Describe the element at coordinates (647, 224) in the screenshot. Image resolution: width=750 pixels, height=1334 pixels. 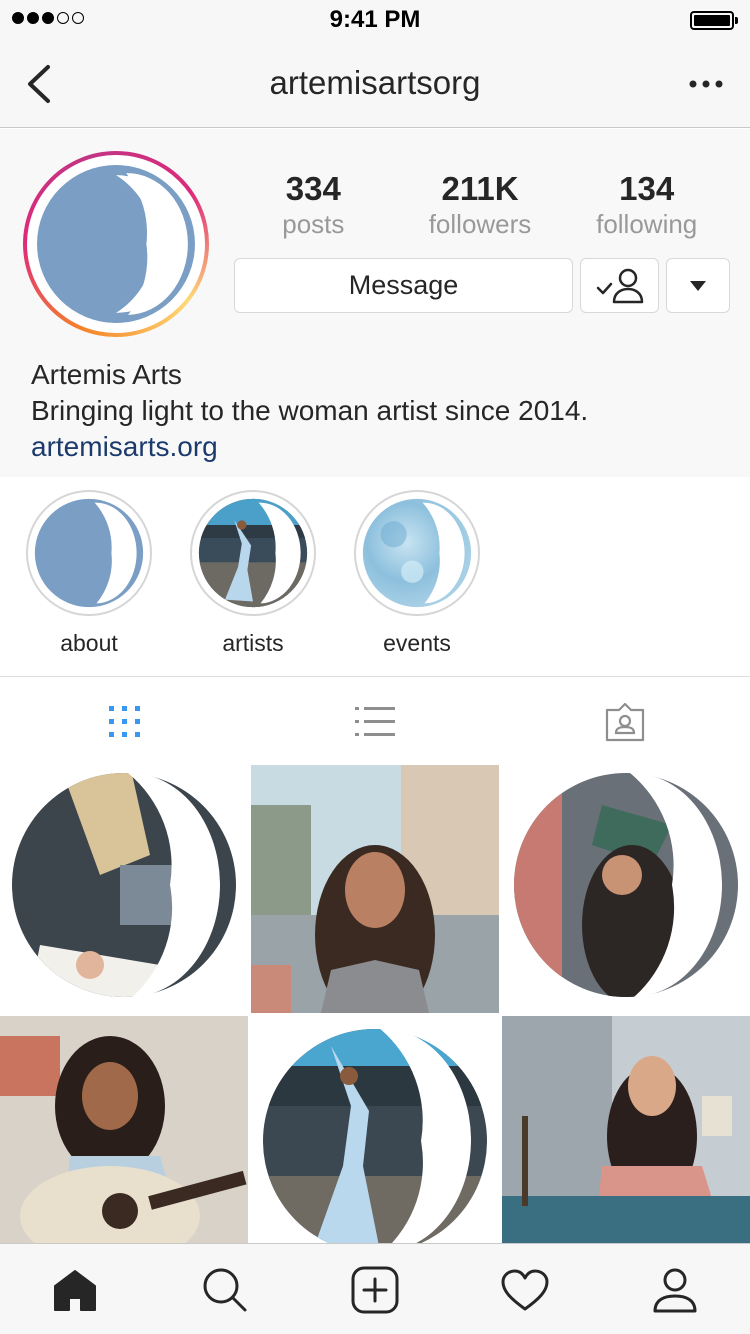
I see `following-label: following` at that location.